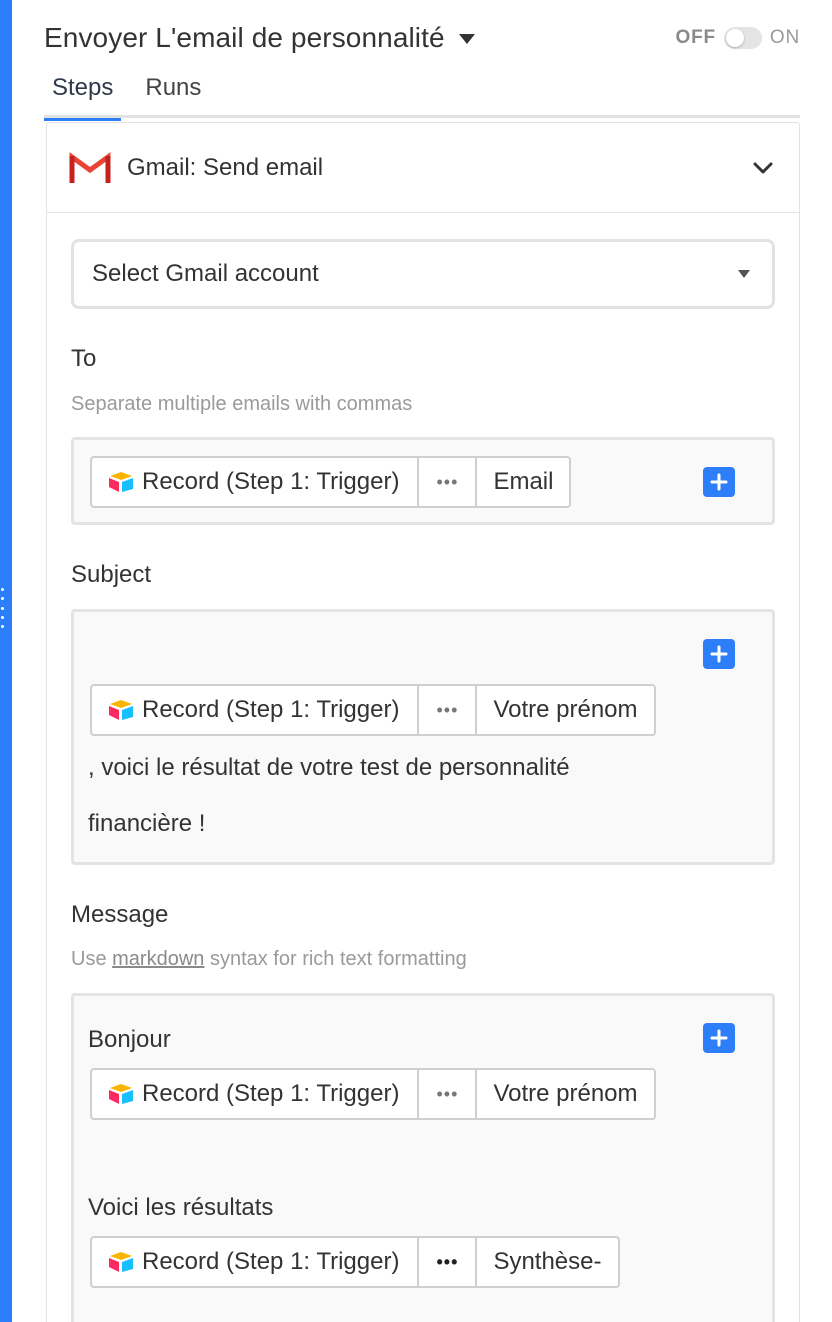  Describe the element at coordinates (2, 608) in the screenshot. I see `resize-handle` at that location.